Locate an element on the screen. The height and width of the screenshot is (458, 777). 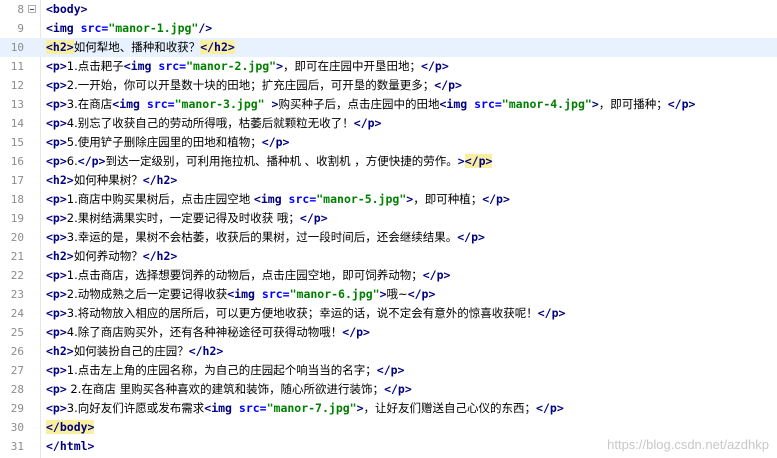
val-token: "manor-5.jpg" is located at coordinates (361, 199).